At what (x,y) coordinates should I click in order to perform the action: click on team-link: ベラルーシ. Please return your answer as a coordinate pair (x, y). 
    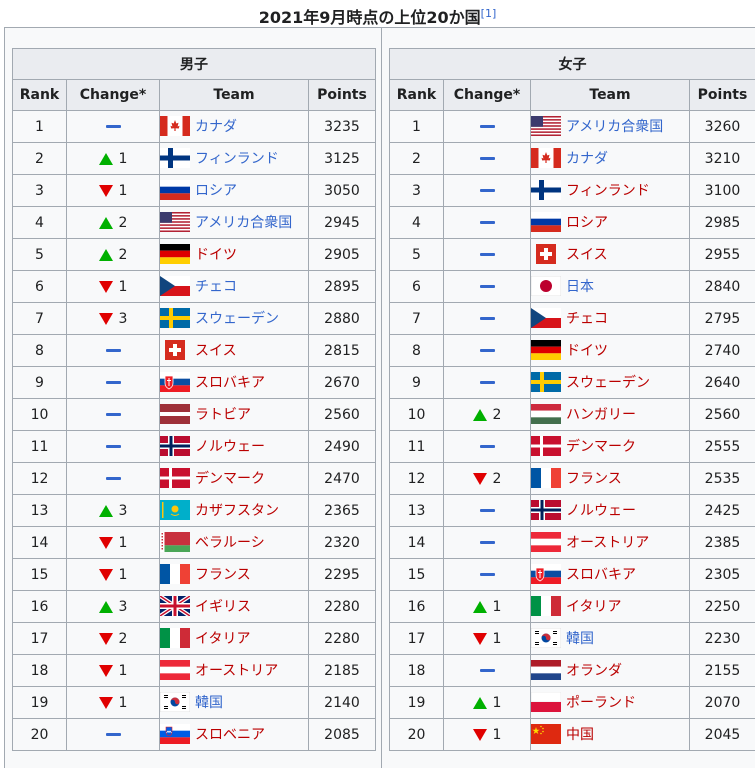
    Looking at the image, I should click on (230, 543).